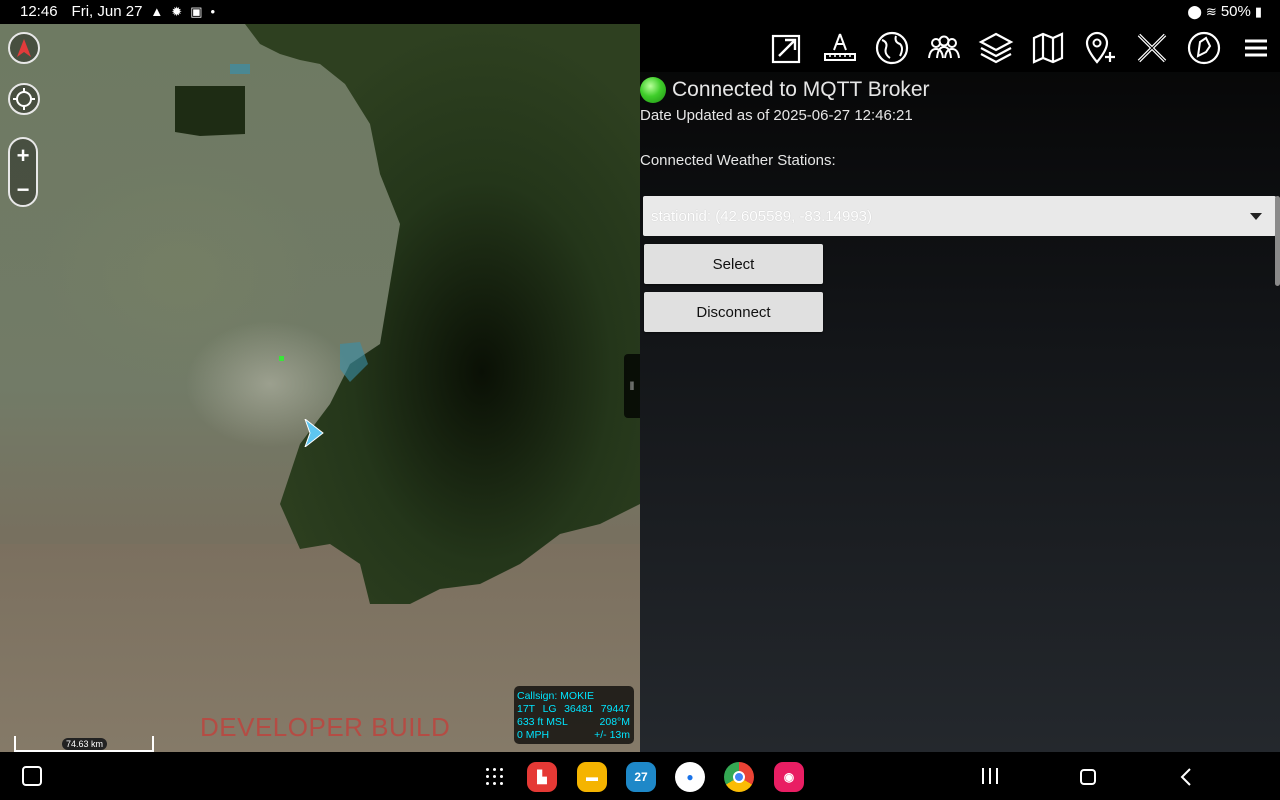 The height and width of the screenshot is (800, 1280). What do you see at coordinates (789, 777) in the screenshot?
I see `screen-recorder-app-icon: ◉` at bounding box center [789, 777].